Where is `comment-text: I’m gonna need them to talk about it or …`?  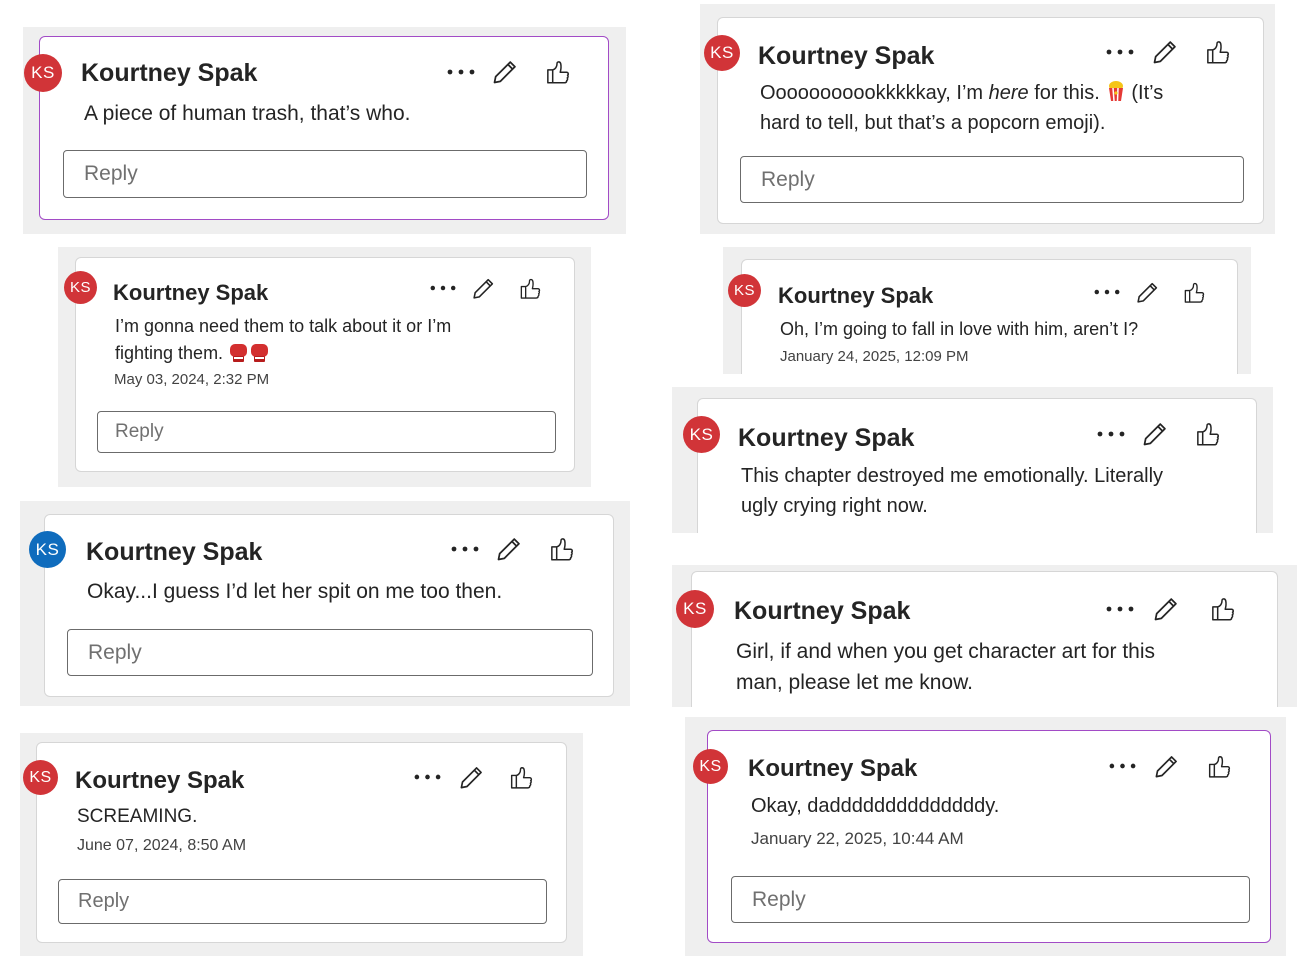 comment-text: I’m gonna need them to talk about it or … is located at coordinates (283, 339).